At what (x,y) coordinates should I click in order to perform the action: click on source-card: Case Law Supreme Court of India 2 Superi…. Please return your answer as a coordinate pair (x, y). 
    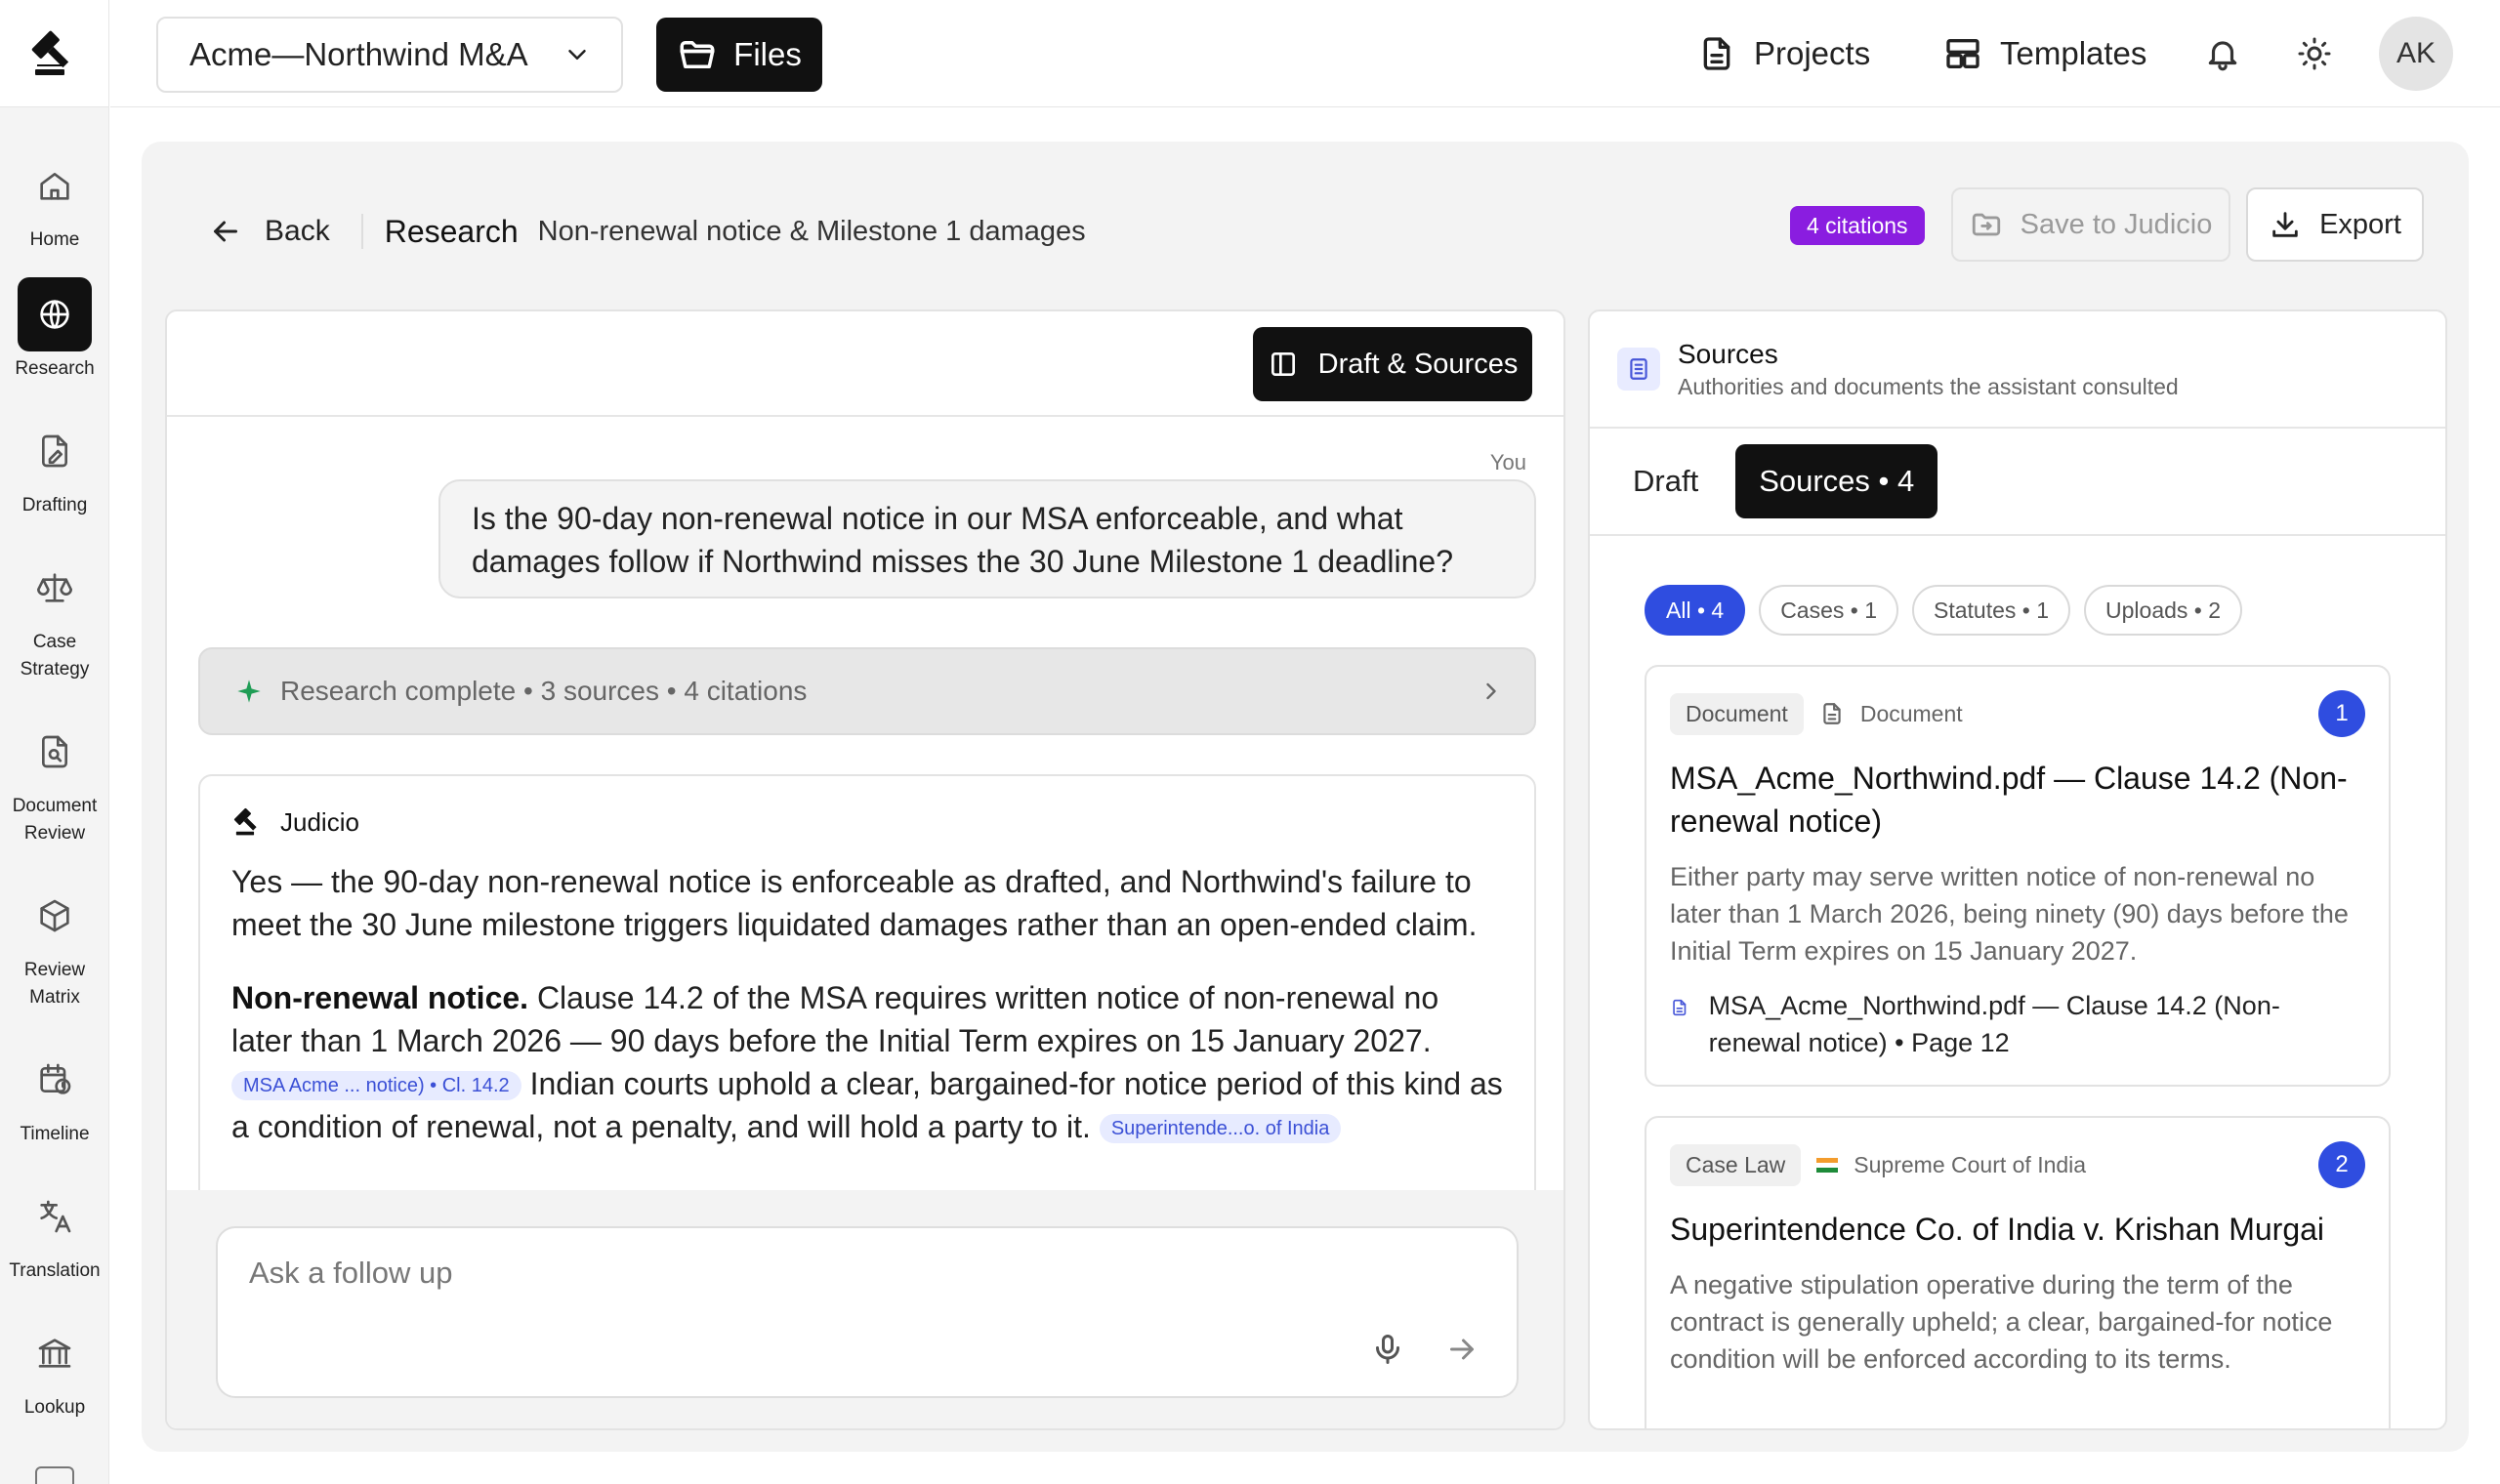
    Looking at the image, I should click on (2018, 1272).